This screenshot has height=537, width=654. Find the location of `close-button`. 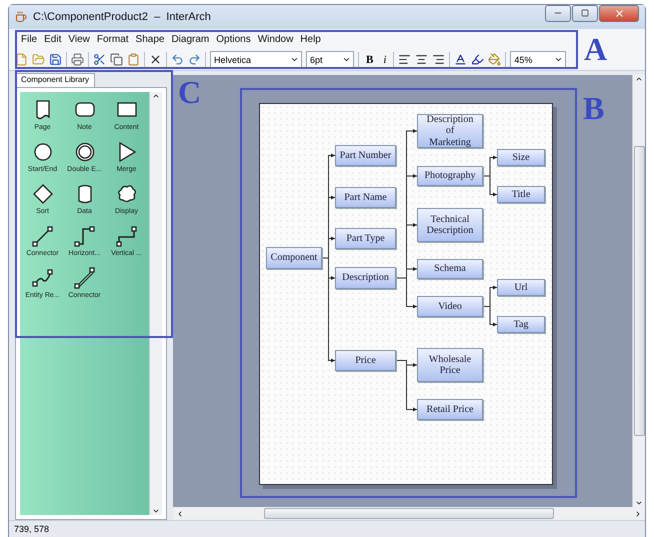

close-button is located at coordinates (619, 13).